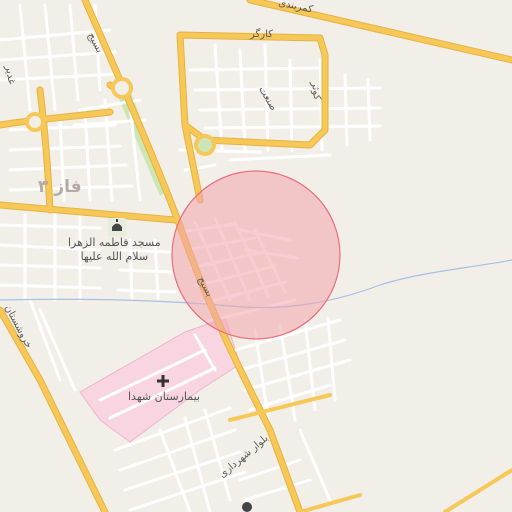 This screenshot has width=512, height=512. What do you see at coordinates (114, 242) in the screenshot?
I see `mosque-label-line1: مسجد فاطمه الزهرا` at bounding box center [114, 242].